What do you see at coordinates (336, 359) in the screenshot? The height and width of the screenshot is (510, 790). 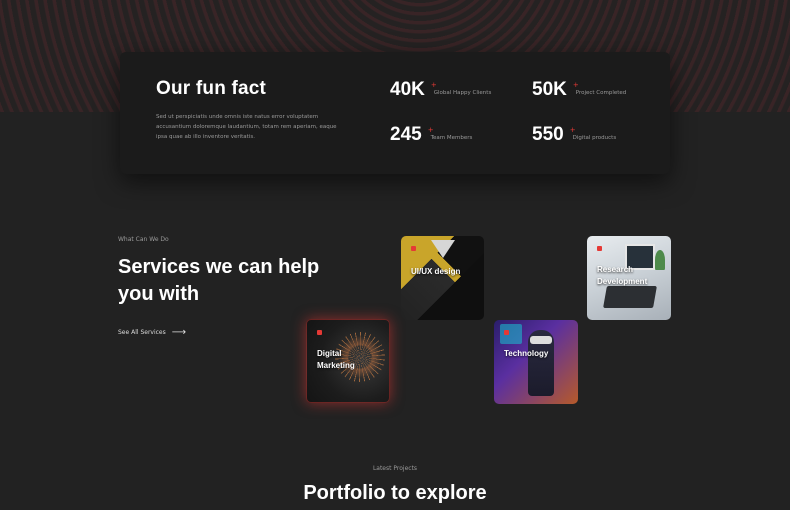 I see `service-card-label: Digital Marketing` at bounding box center [336, 359].